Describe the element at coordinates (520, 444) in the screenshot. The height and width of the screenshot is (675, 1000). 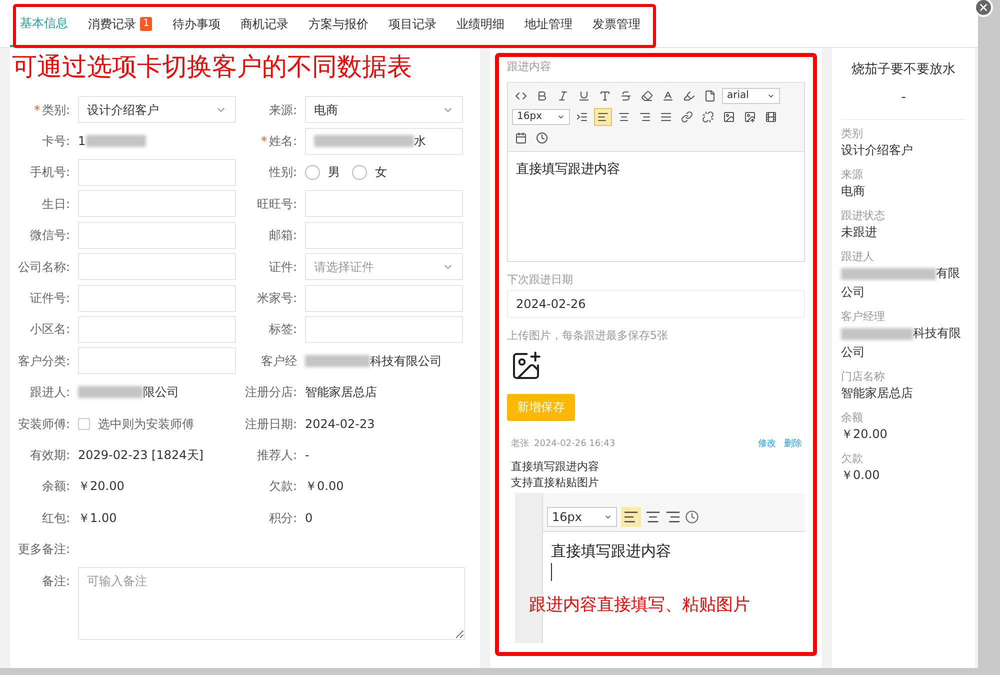
I see `record-author: 老张` at that location.